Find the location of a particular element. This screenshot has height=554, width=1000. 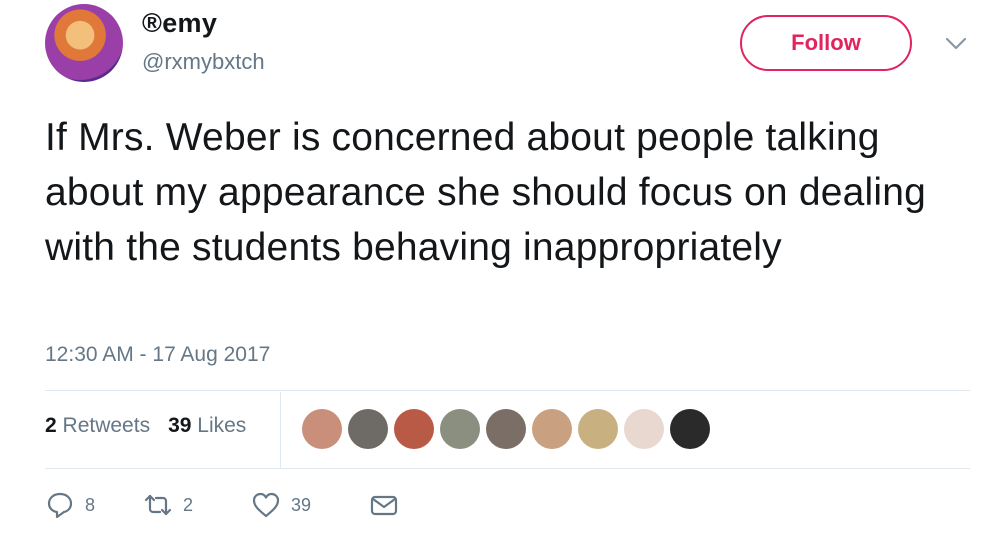

like-count: 39 is located at coordinates (301, 504).